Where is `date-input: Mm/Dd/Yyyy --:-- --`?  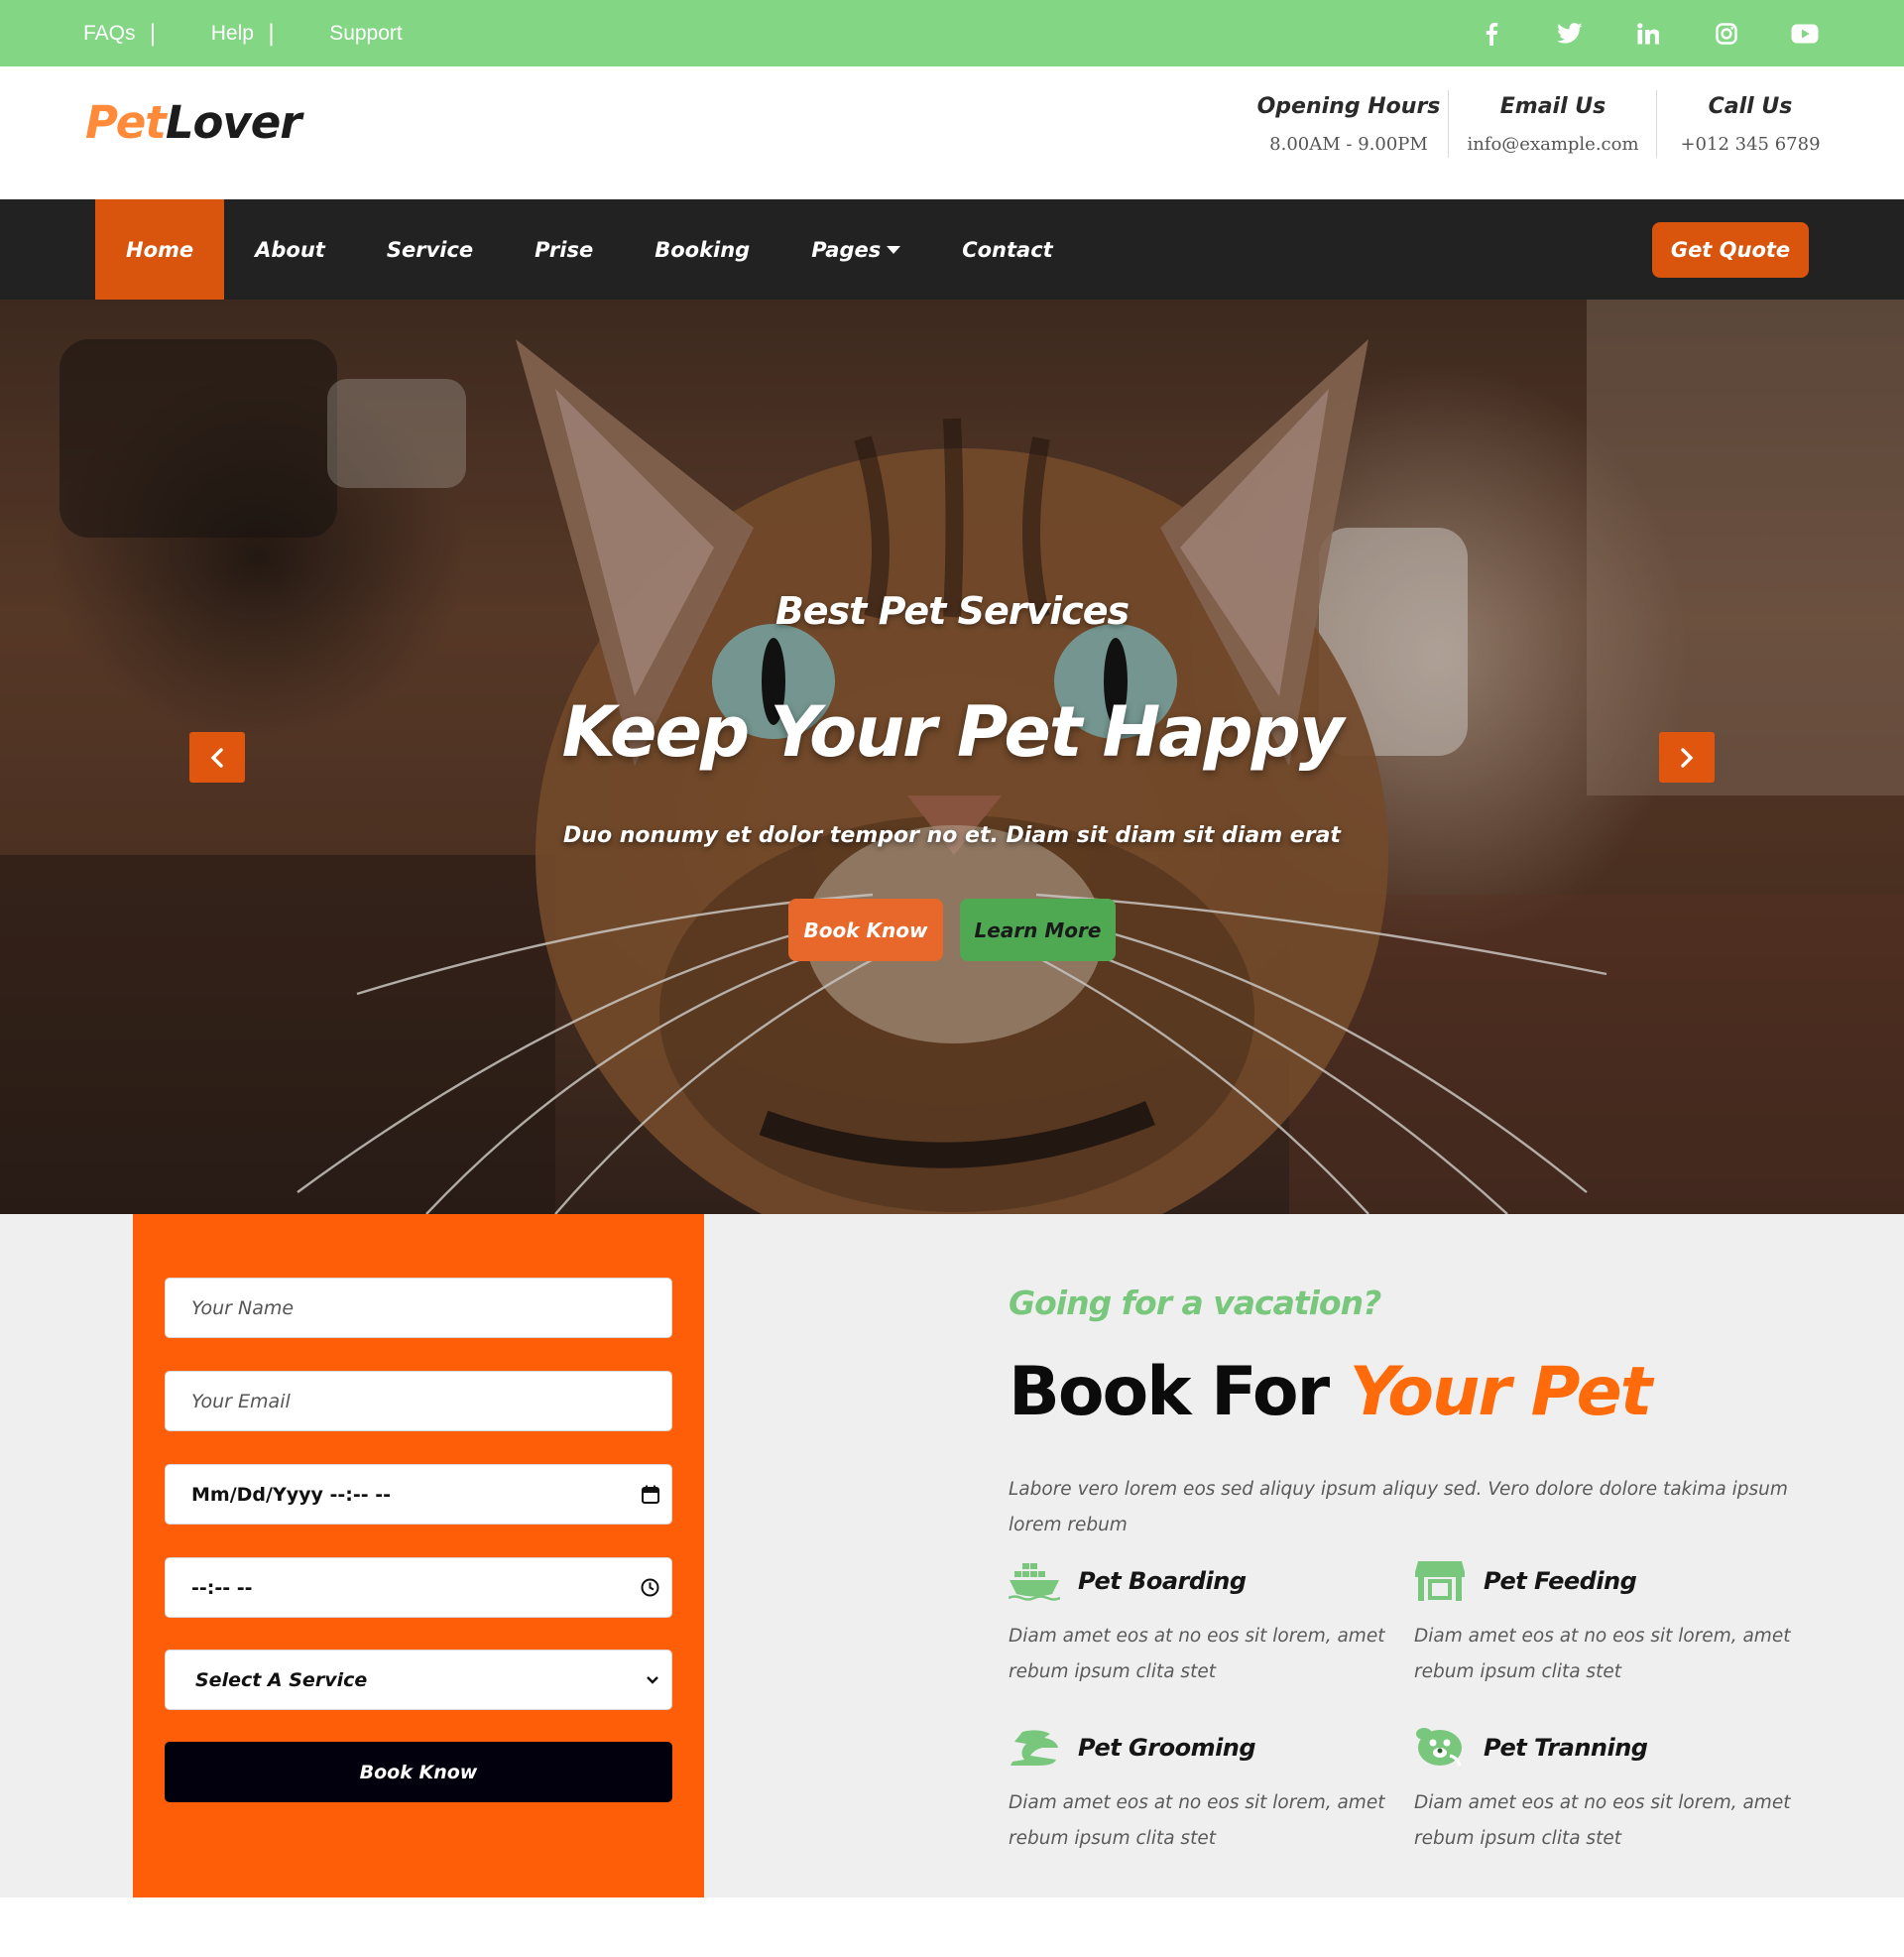 date-input: Mm/Dd/Yyyy --:-- -- is located at coordinates (418, 1494).